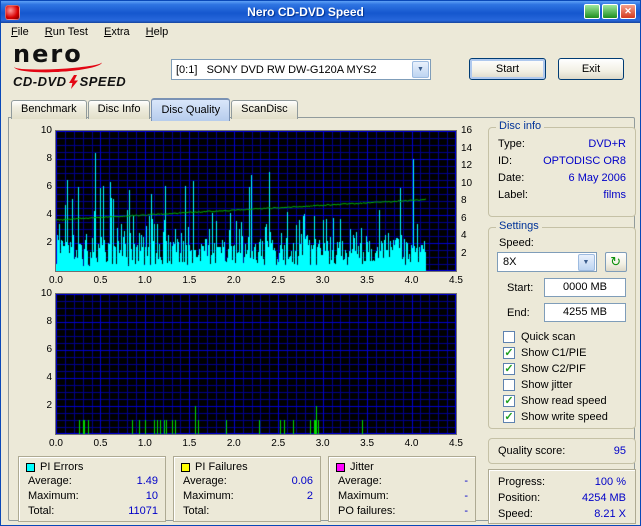 This screenshot has width=641, height=526. Describe the element at coordinates (411, 443) in the screenshot. I see `axis-tick-label: 4.0` at that location.